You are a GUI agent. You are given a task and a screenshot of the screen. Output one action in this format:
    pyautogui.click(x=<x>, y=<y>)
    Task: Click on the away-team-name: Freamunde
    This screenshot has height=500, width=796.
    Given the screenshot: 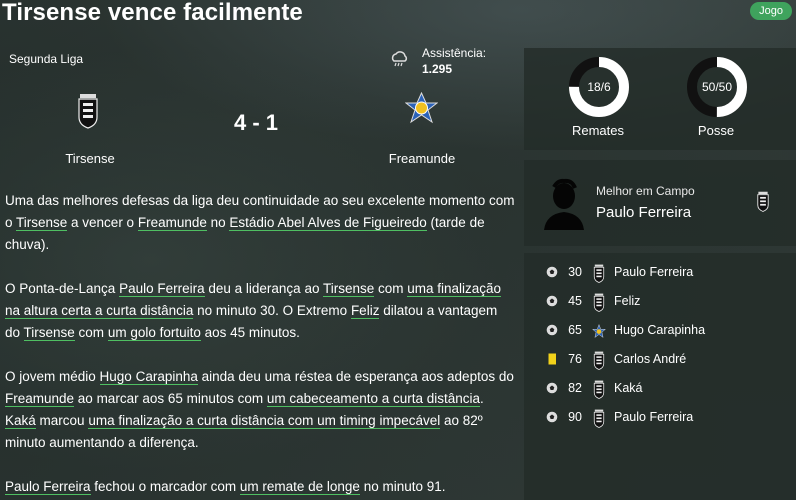 What is the action you would take?
    pyautogui.click(x=422, y=158)
    